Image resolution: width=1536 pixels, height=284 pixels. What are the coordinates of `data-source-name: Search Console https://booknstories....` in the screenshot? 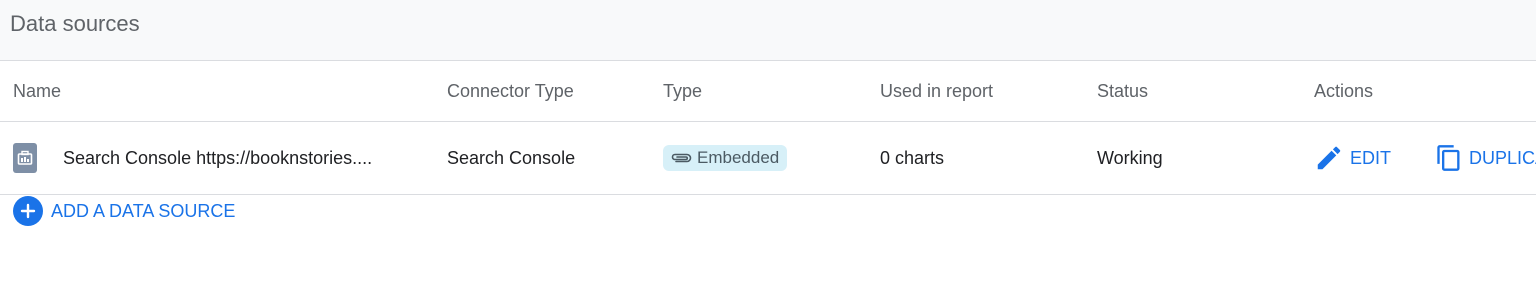 It's located at (218, 157).